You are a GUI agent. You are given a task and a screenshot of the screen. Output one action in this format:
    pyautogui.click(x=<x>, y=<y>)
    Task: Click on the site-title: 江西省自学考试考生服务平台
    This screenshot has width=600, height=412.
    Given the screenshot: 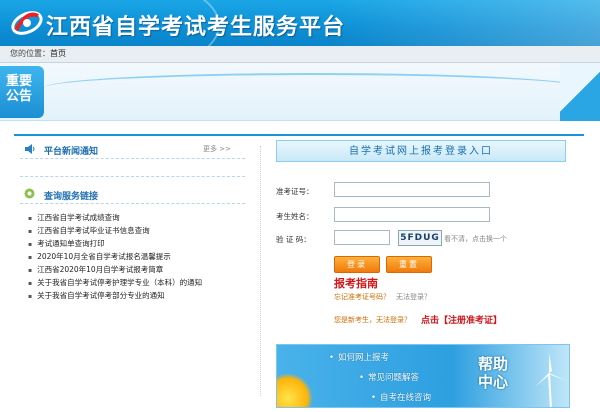 What is the action you would take?
    pyautogui.click(x=196, y=27)
    